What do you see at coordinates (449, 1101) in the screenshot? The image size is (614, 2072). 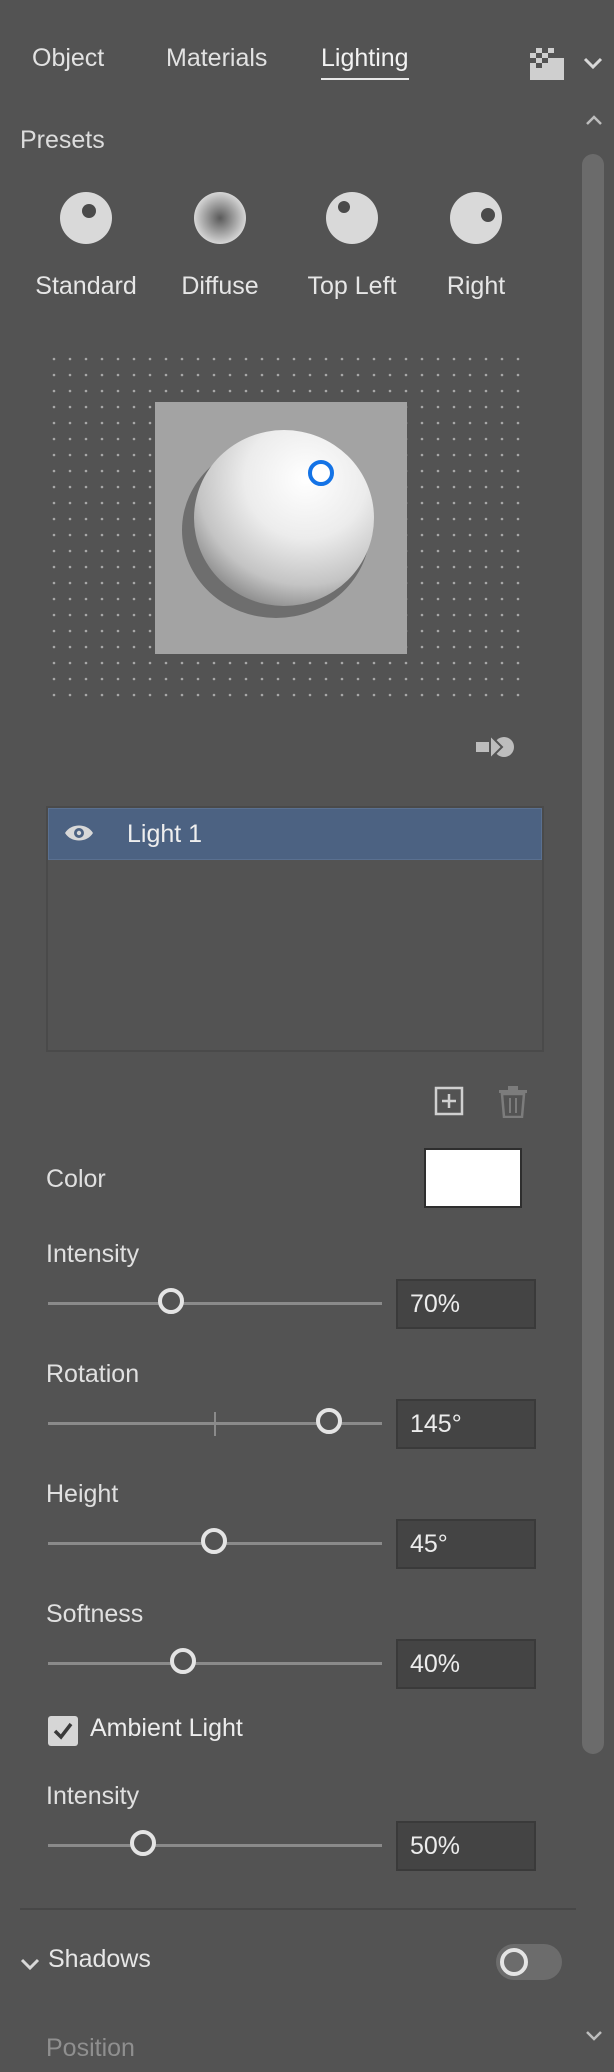 I see `add-light-icon` at bounding box center [449, 1101].